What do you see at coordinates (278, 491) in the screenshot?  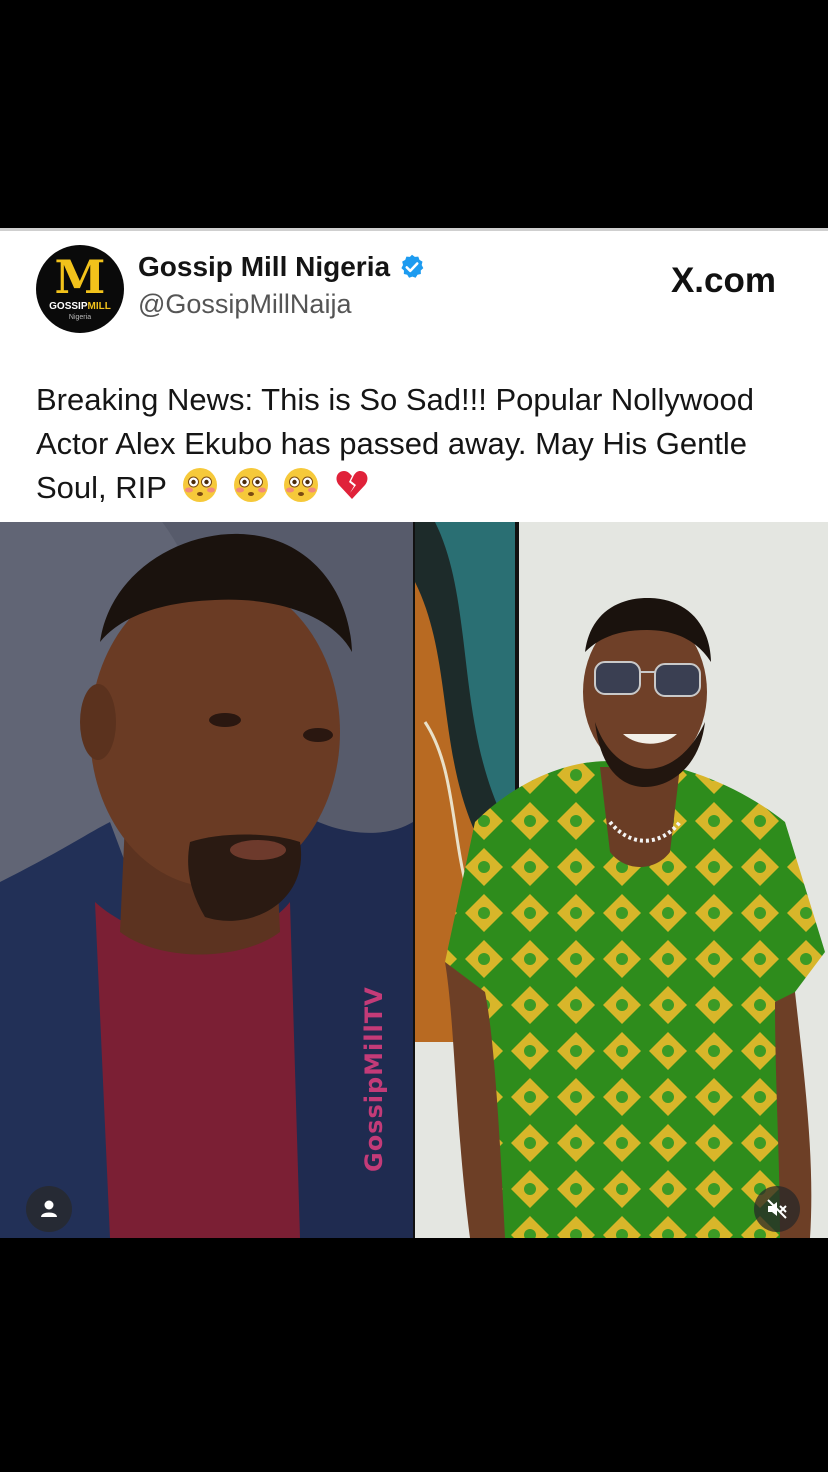 I see `emoji-row` at bounding box center [278, 491].